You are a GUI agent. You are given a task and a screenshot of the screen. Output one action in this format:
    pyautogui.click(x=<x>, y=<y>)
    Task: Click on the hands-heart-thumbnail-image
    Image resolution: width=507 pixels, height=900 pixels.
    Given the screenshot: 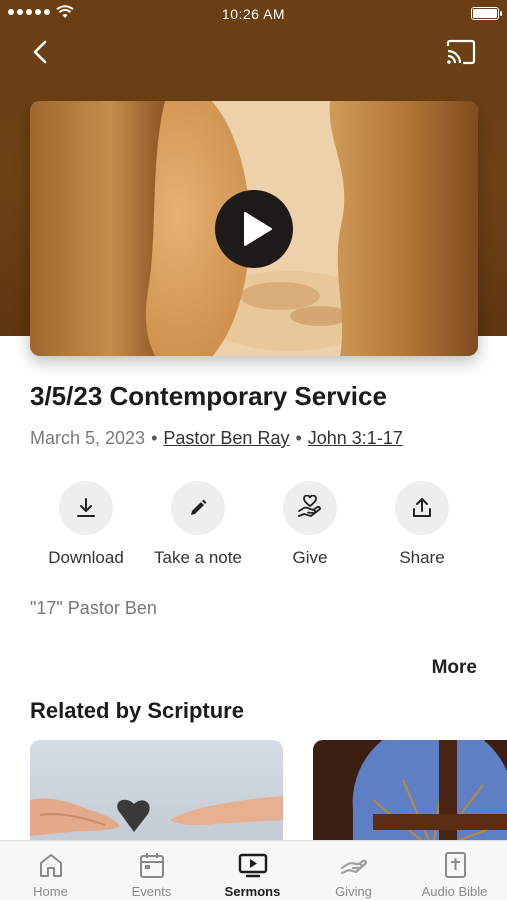 What is the action you would take?
    pyautogui.click(x=156, y=795)
    